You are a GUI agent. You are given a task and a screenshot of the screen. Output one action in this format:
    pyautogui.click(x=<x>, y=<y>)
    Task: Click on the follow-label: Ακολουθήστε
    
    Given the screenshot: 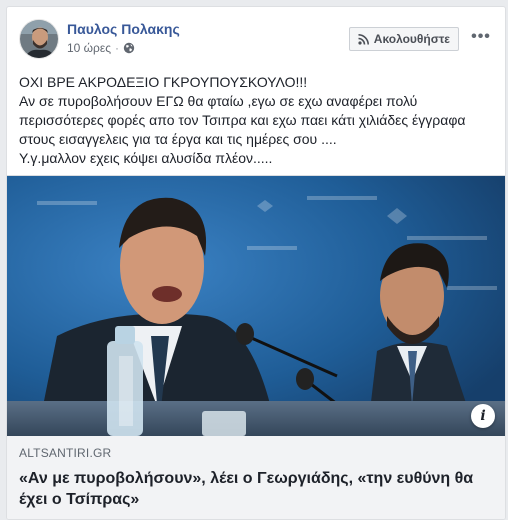 What is the action you would take?
    pyautogui.click(x=411, y=39)
    